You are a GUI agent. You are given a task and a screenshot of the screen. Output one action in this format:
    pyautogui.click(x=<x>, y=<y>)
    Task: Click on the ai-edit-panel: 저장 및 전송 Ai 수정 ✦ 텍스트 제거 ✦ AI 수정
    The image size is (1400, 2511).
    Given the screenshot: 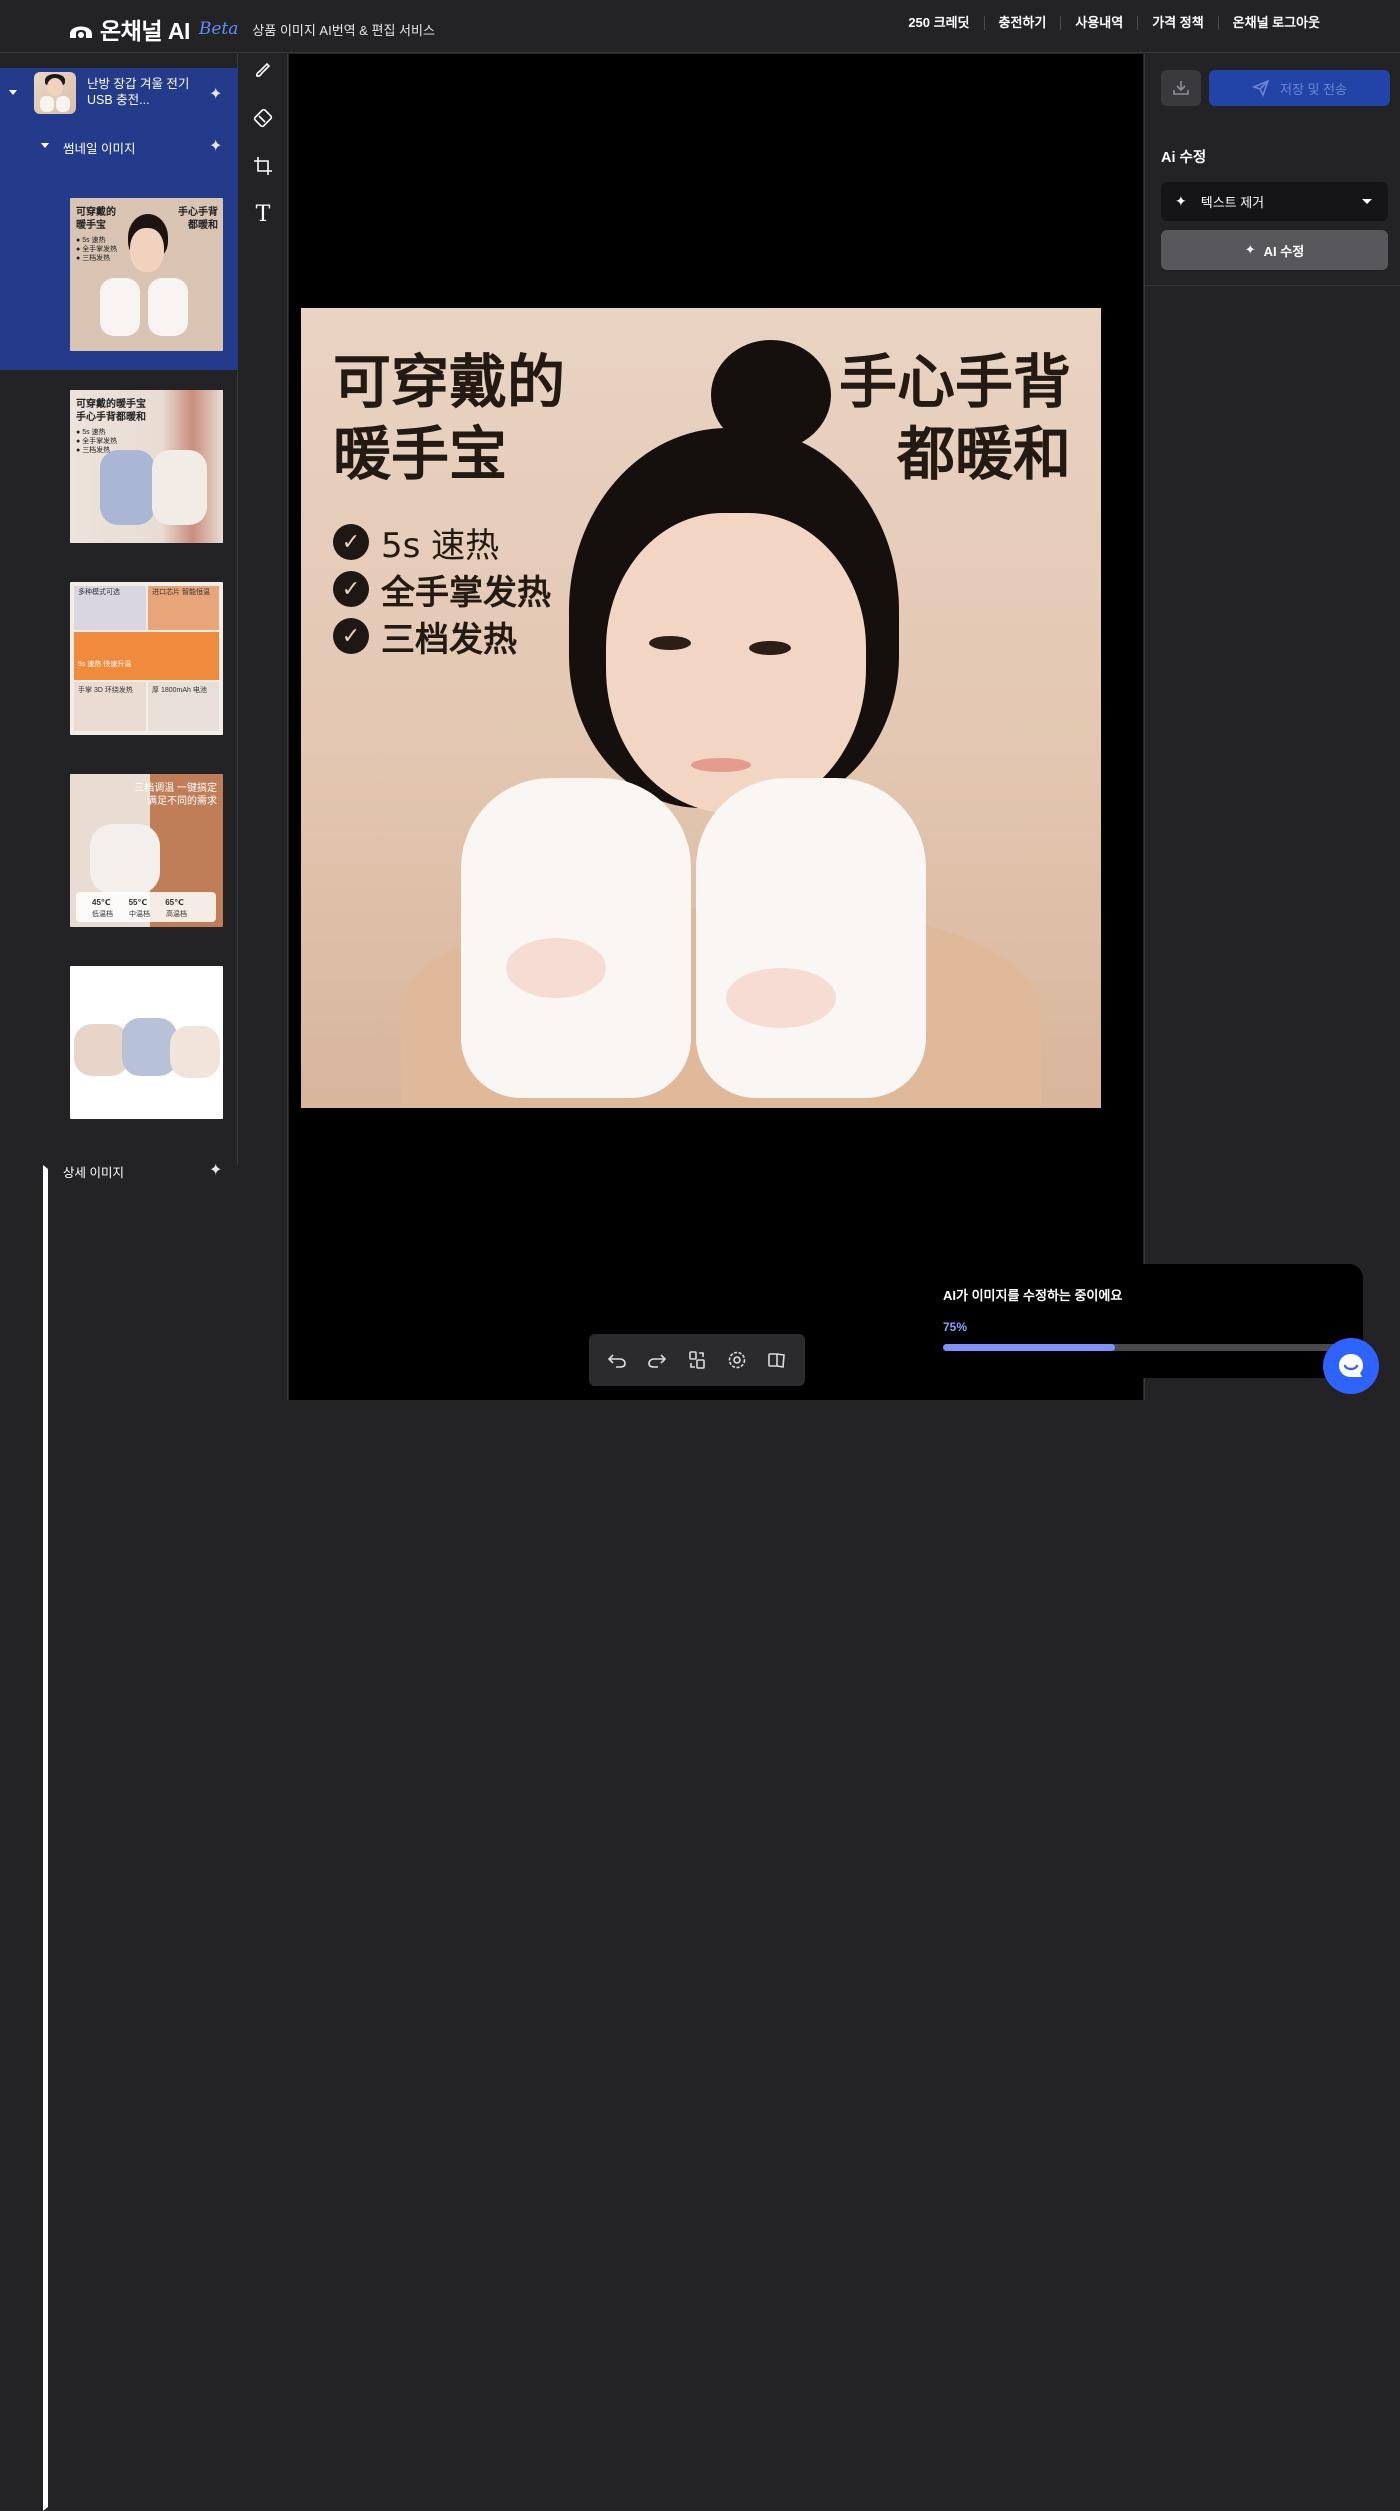 What is the action you would take?
    pyautogui.click(x=1272, y=727)
    